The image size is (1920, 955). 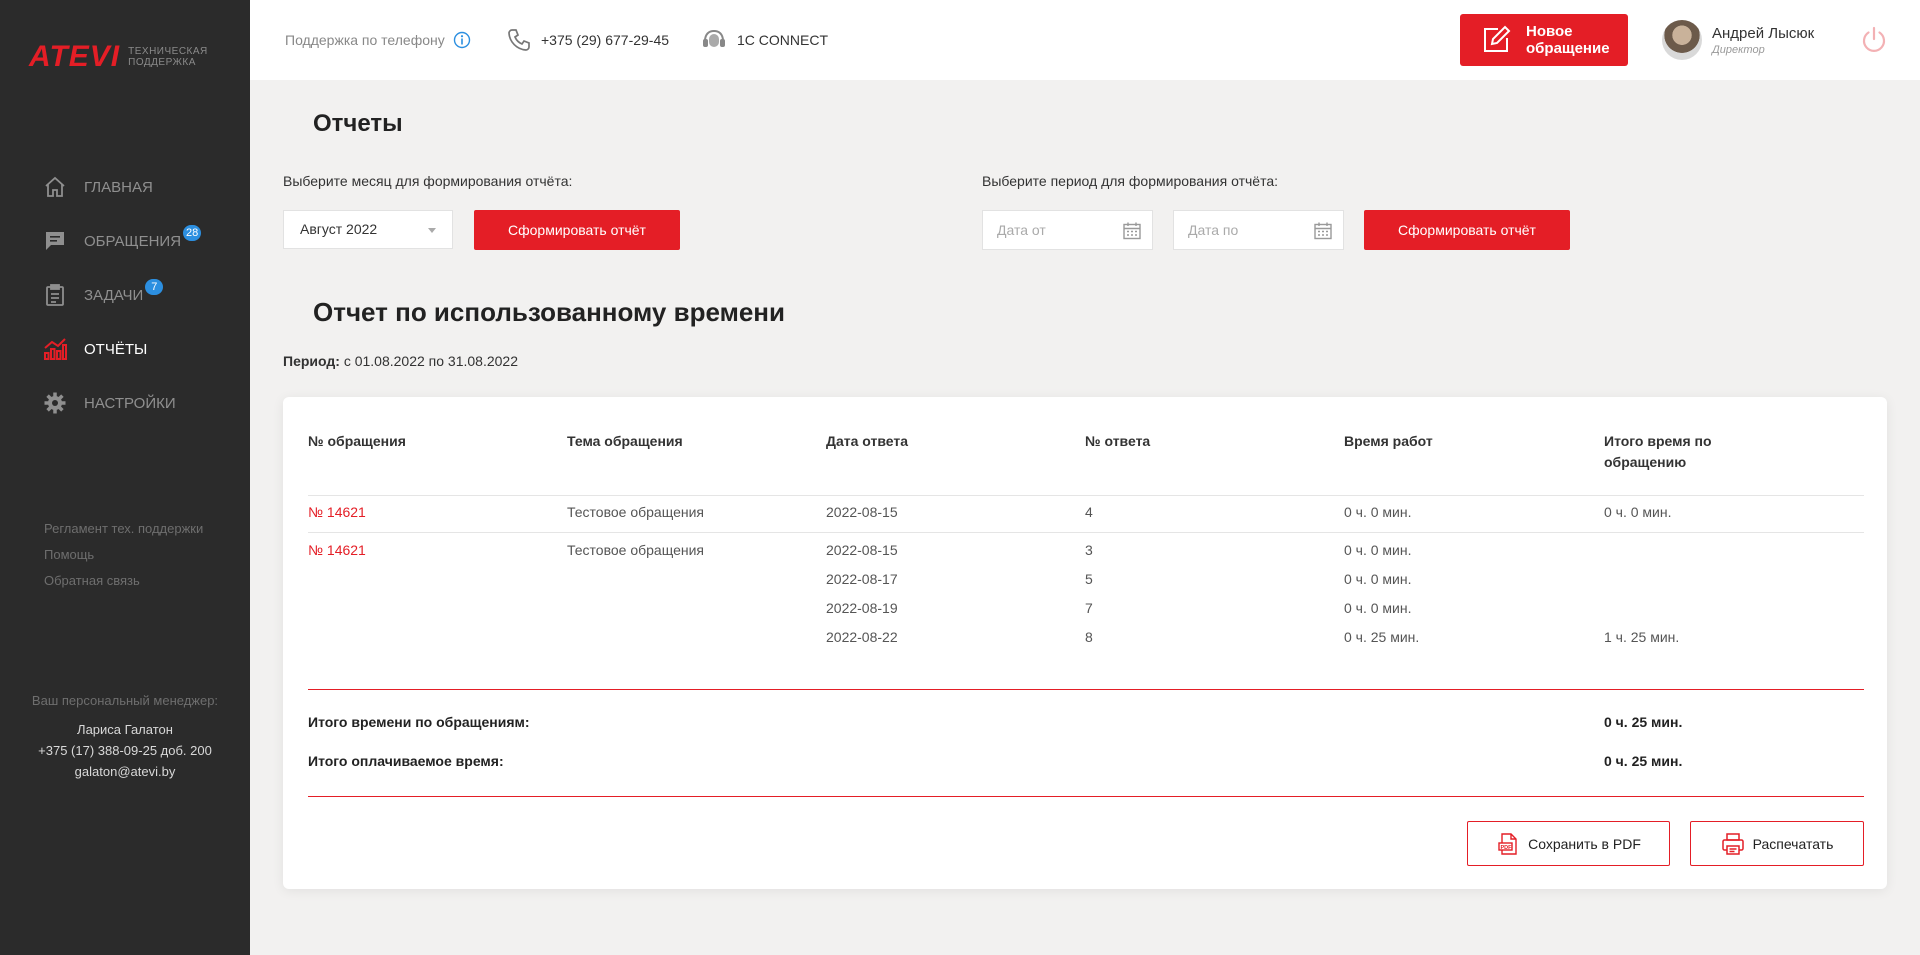 I want to click on column-header-answer-number: № ответа, so click(x=1118, y=441).